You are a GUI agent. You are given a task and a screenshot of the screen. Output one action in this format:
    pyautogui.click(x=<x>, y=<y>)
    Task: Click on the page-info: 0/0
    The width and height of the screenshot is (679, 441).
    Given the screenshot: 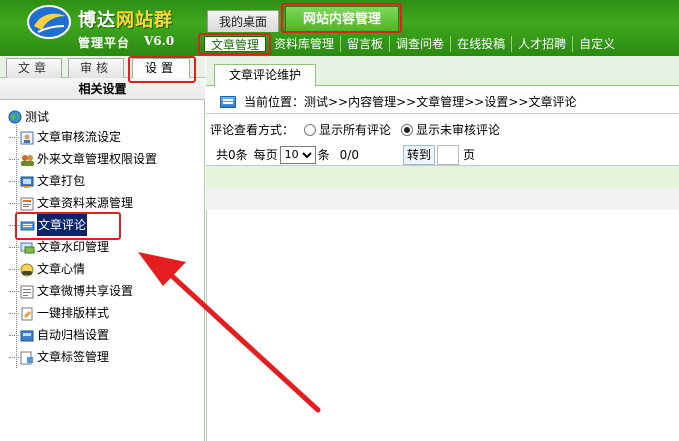 What is the action you would take?
    pyautogui.click(x=349, y=154)
    